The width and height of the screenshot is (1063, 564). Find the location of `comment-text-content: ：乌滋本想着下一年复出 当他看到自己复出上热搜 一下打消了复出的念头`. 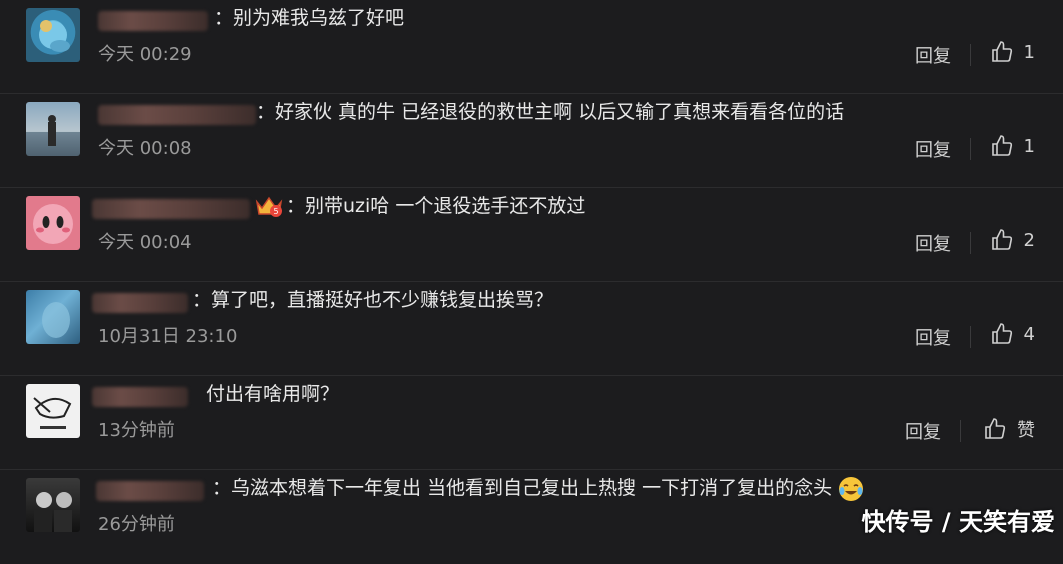

comment-text-content: ：乌滋本想着下一年复出 当他看到自己复出上热搜 一下打消了复出的念头 is located at coordinates (522, 488).